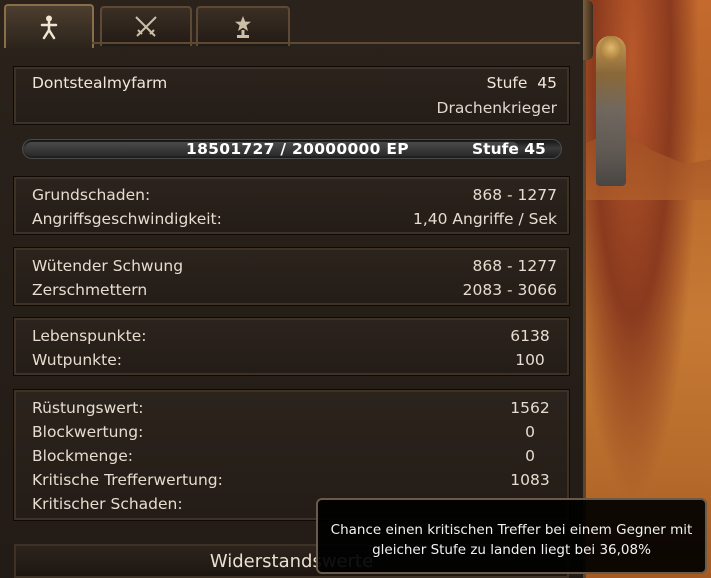 Image resolution: width=711 pixels, height=578 pixels. Describe the element at coordinates (77, 360) in the screenshot. I see `stat-label: Wutpunkte:` at that location.